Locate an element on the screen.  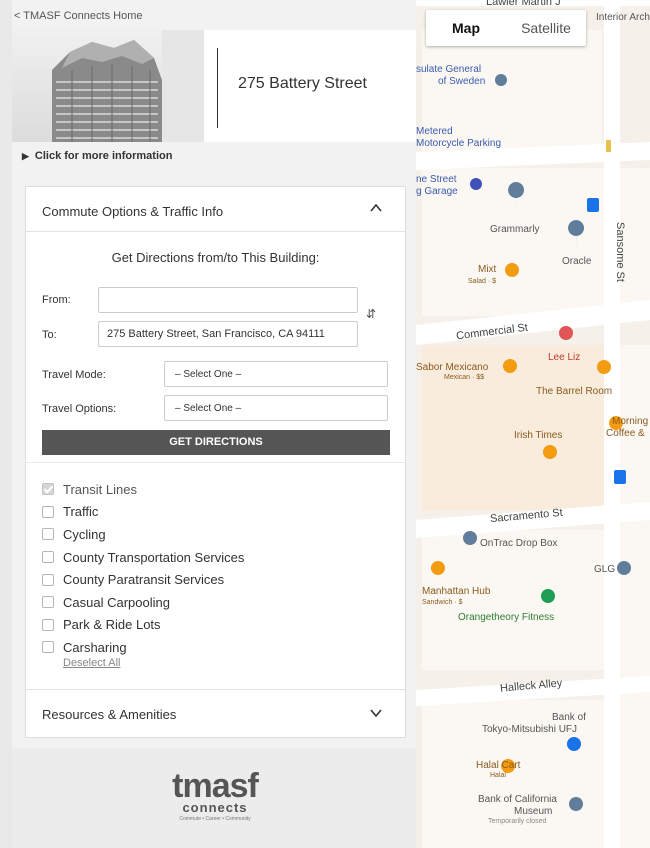
poi-label: sulate General is located at coordinates (449, 69).